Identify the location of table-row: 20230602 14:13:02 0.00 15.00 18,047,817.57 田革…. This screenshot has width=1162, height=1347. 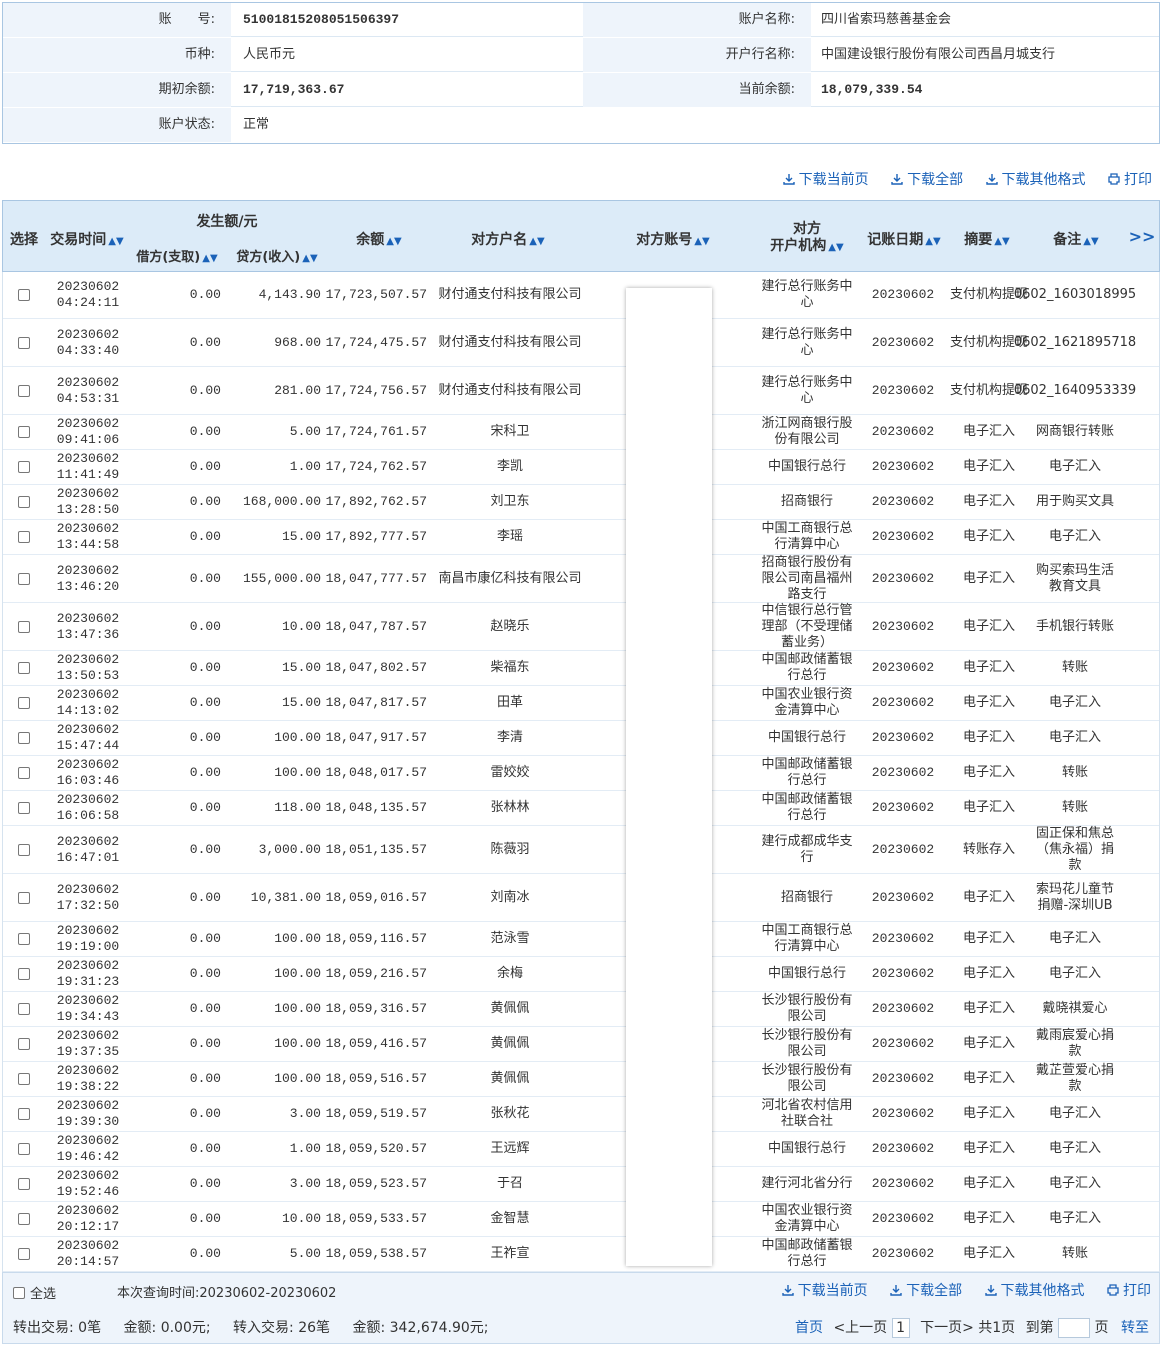
(581, 703).